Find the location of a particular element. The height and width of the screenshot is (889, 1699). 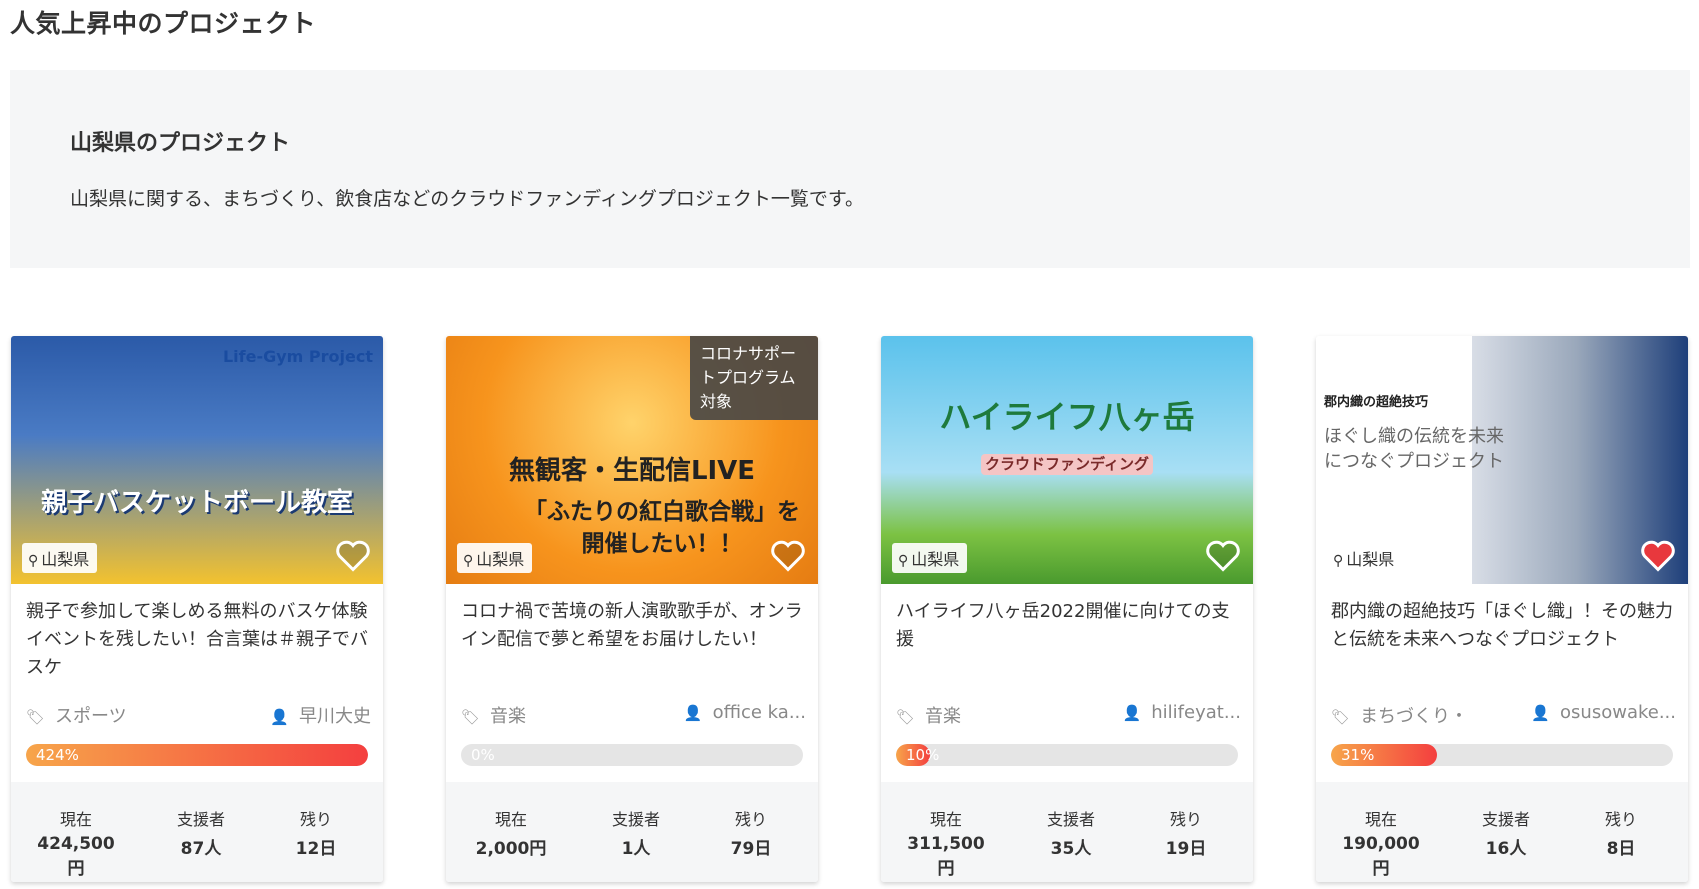

thumbnail-text: 郡内織の超絶技巧 is located at coordinates (1376, 402).